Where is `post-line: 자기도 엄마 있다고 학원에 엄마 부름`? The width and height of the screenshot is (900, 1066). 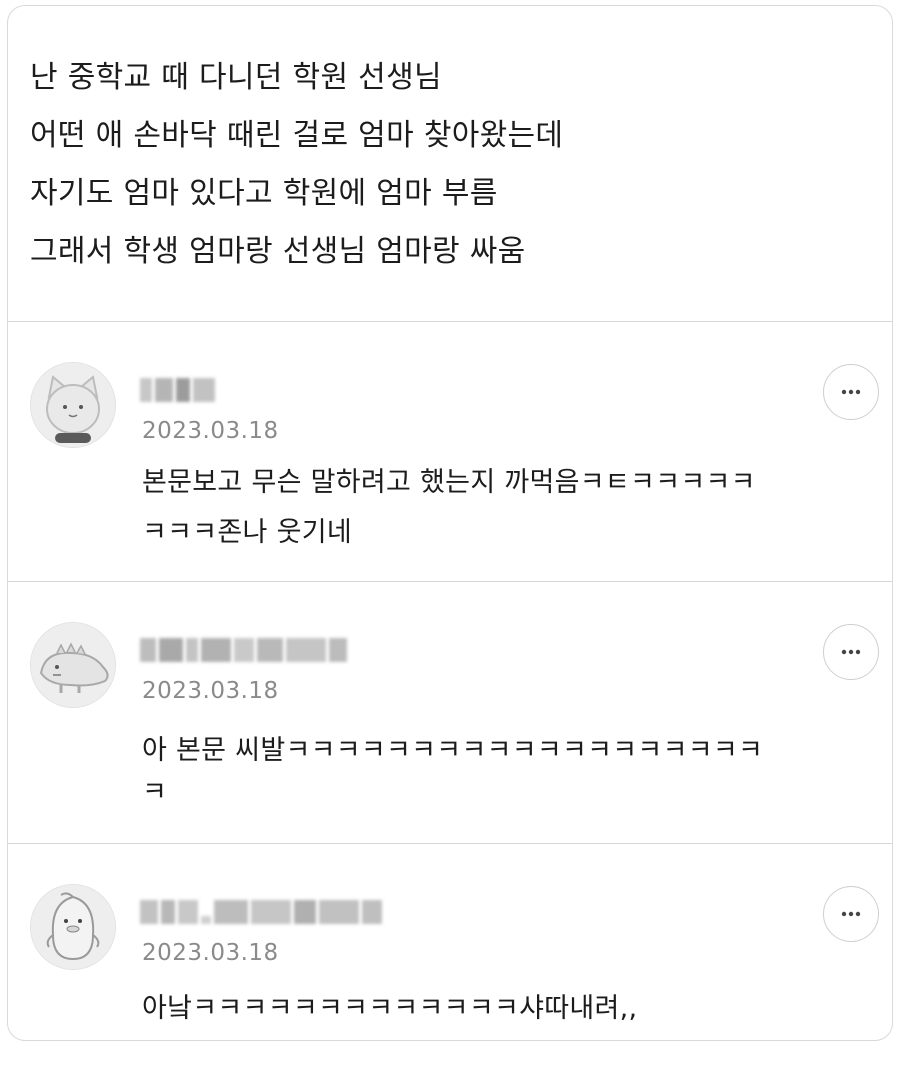
post-line: 자기도 엄마 있다고 학원에 엄마 부름 is located at coordinates (264, 193).